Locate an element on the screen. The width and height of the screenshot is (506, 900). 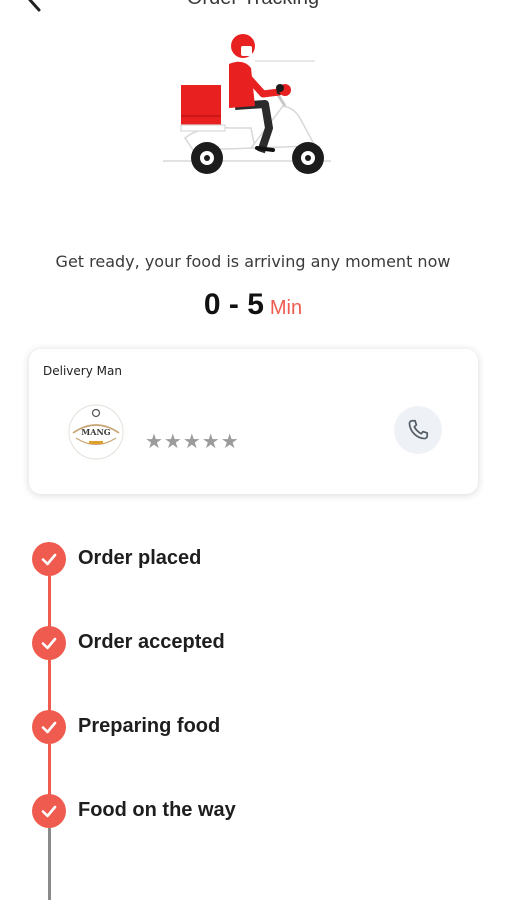
delivery-man-avatar: MANG is located at coordinates (96, 432).